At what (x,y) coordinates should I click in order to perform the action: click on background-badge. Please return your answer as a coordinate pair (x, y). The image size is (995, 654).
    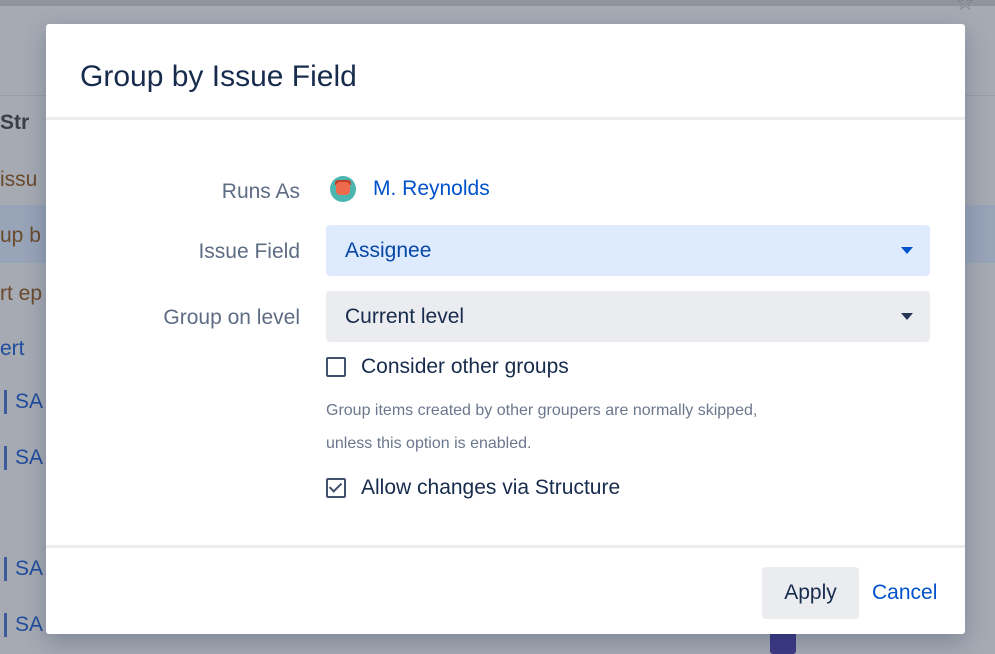
    Looking at the image, I should click on (783, 643).